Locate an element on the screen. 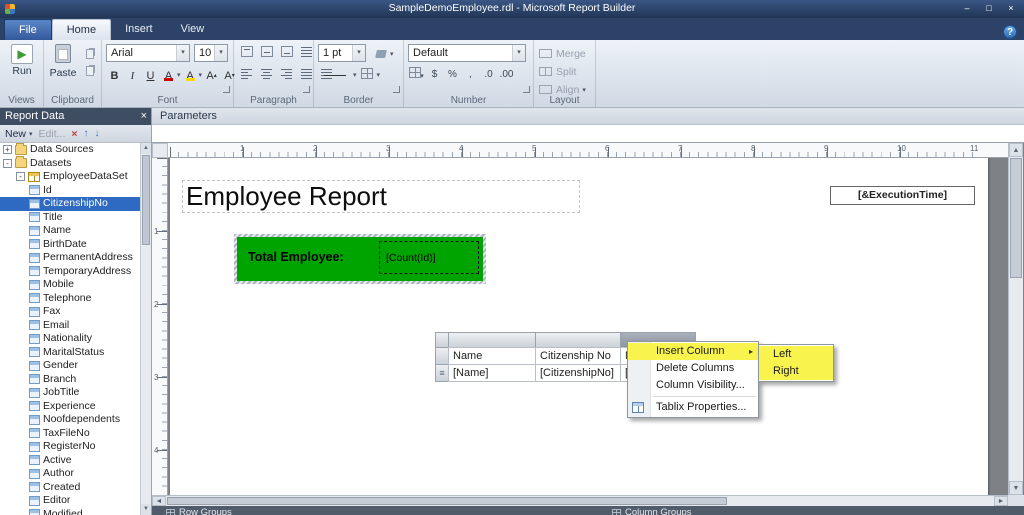 The image size is (1024, 515). header-cell-name: Name is located at coordinates (492, 356).